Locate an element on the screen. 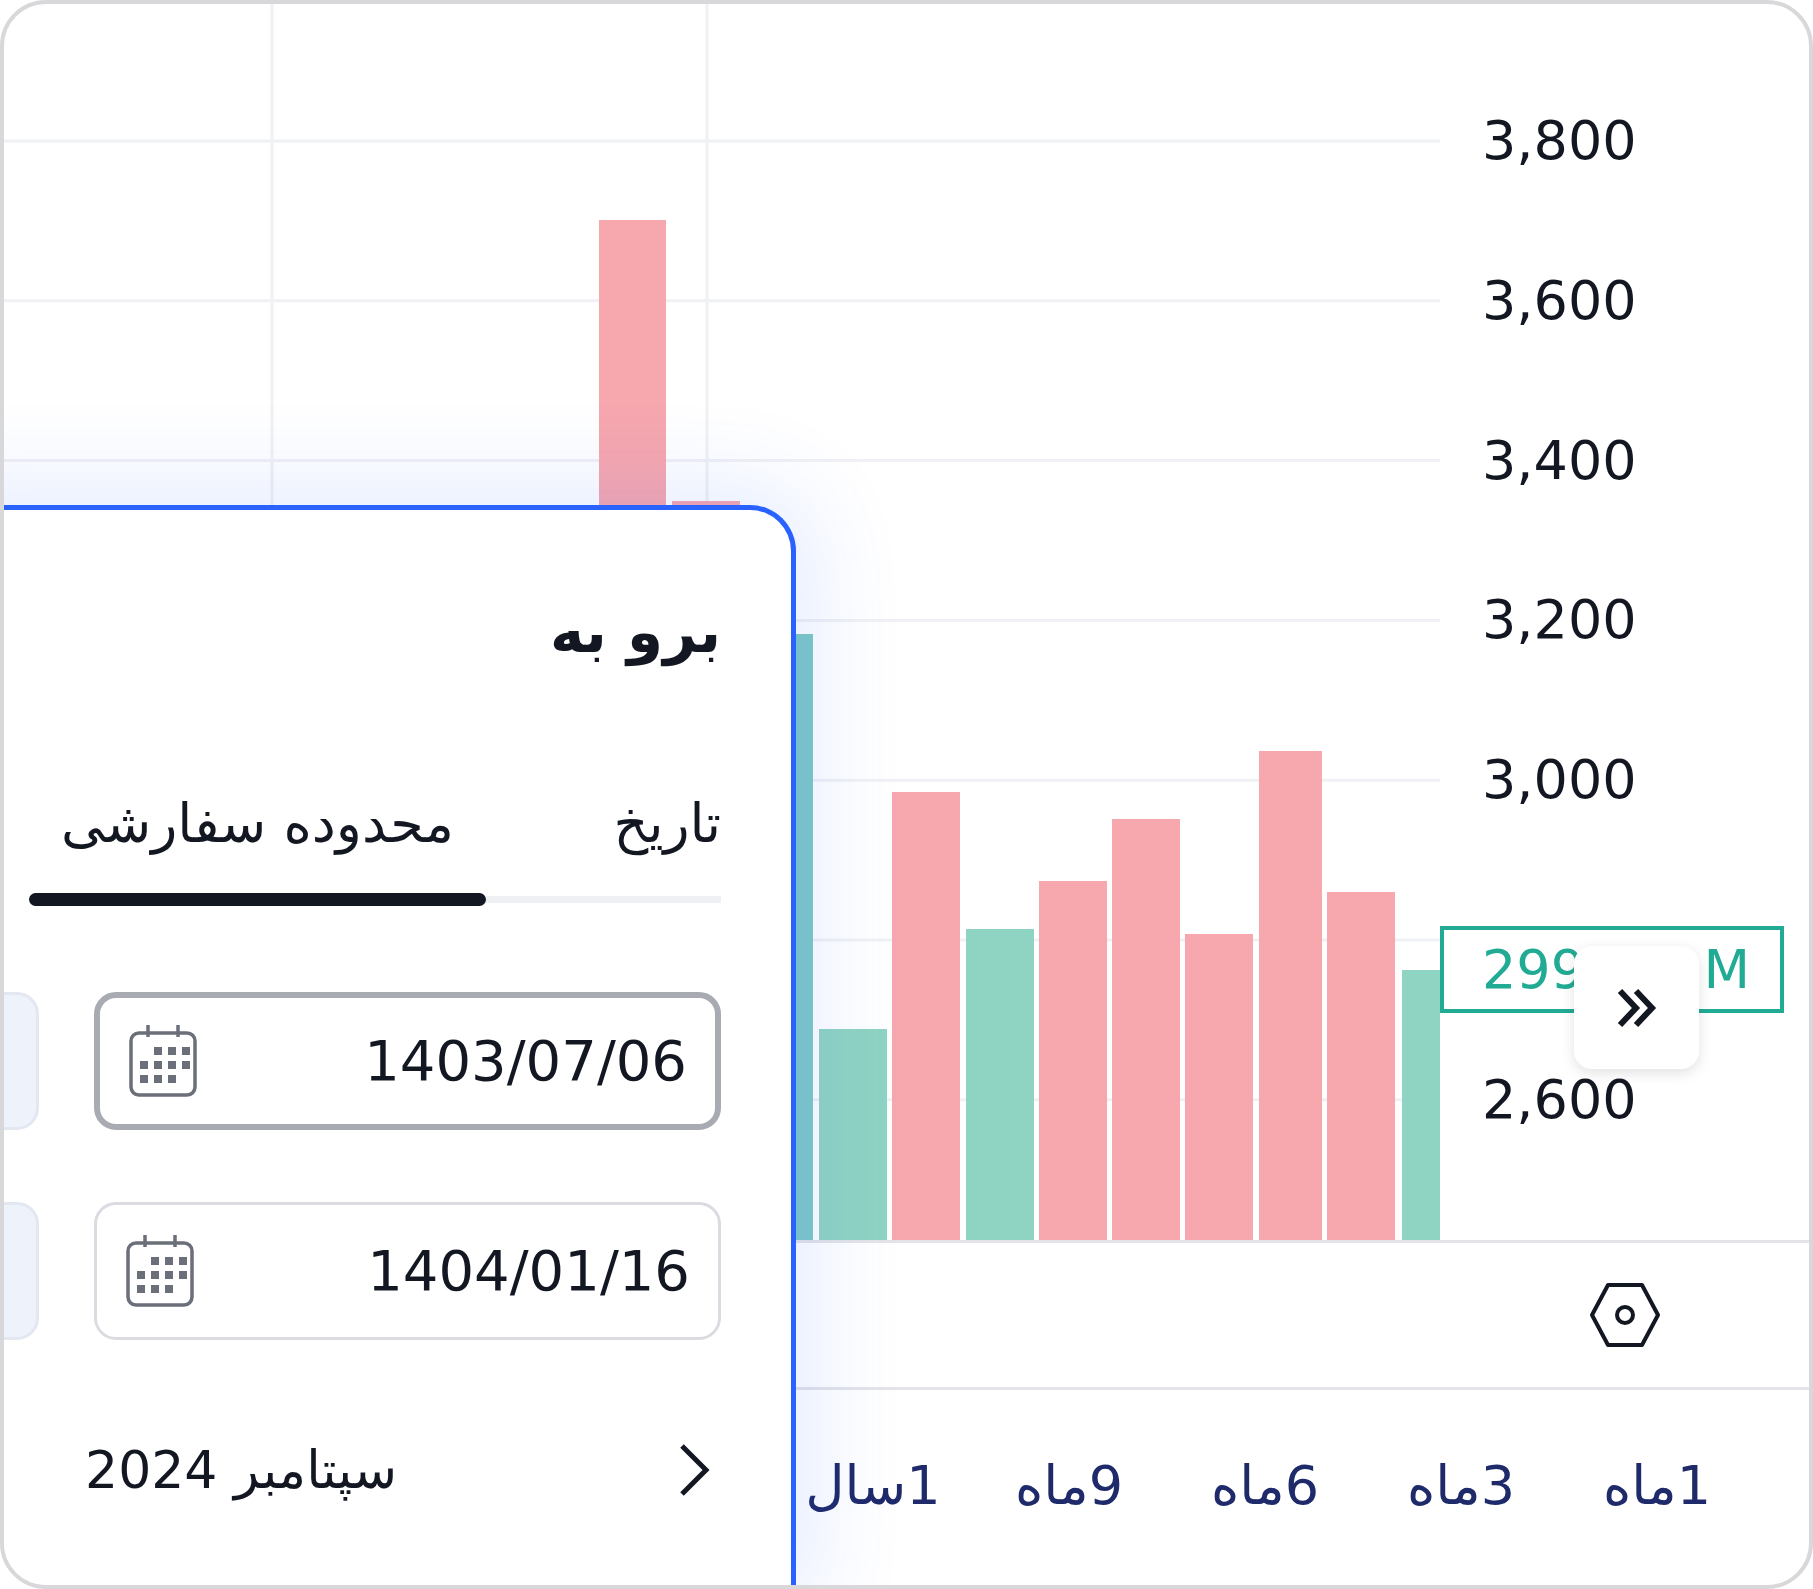  axis-label: 3,000 is located at coordinates (1559, 780).